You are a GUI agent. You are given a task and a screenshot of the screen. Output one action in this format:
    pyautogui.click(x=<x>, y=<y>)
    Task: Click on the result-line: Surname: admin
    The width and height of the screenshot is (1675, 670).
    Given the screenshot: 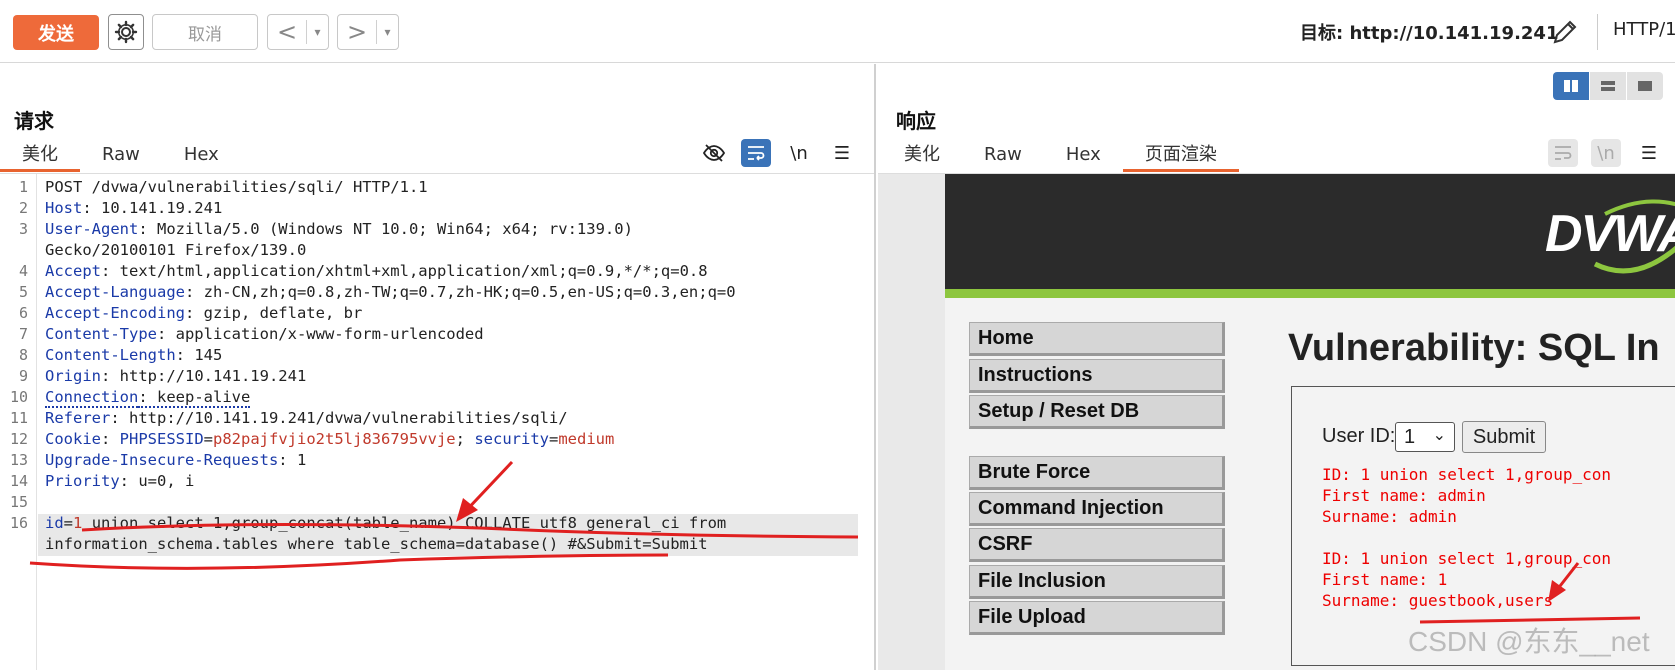 What is the action you would take?
    pyautogui.click(x=1389, y=516)
    